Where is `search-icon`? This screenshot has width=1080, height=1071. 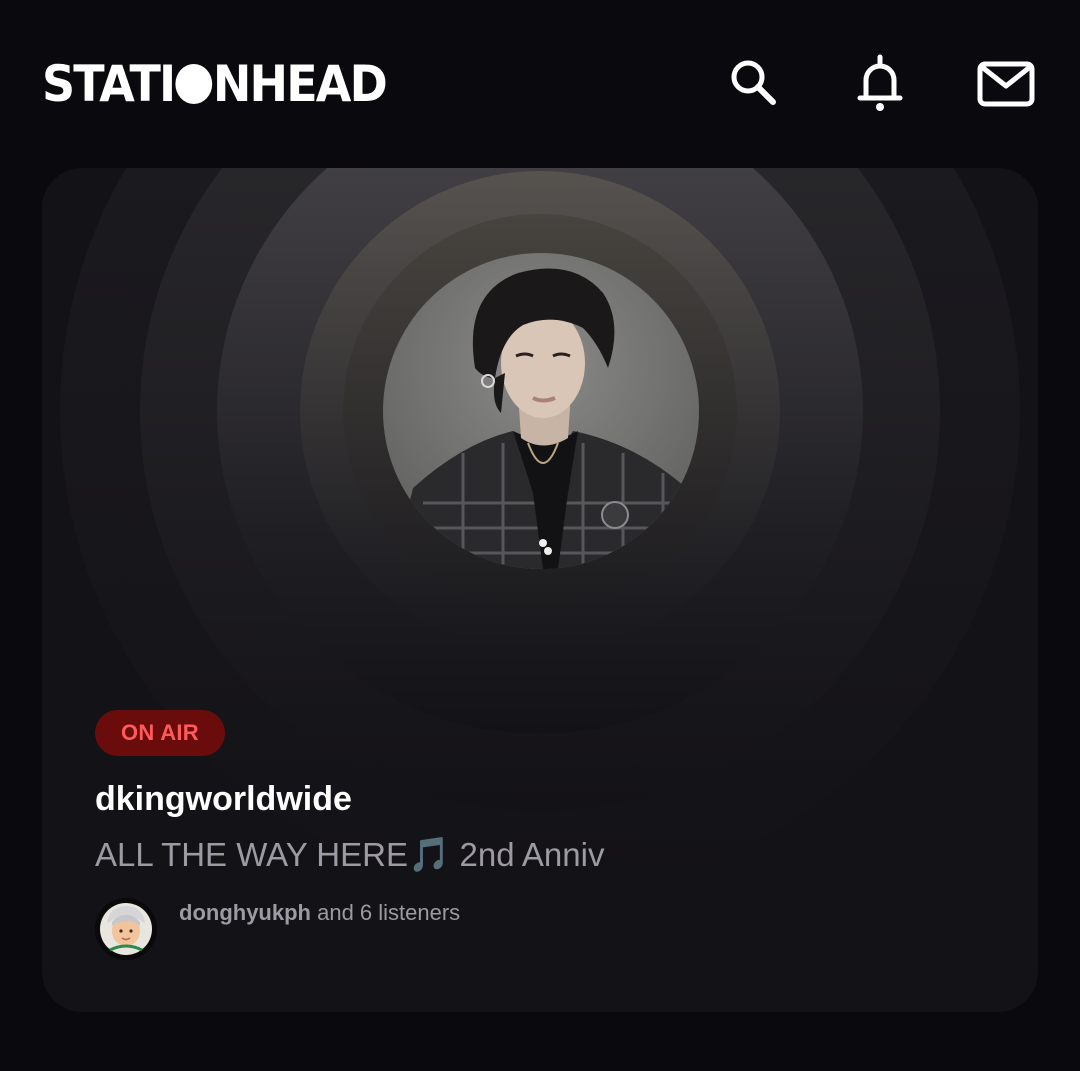
search-icon is located at coordinates (753, 82).